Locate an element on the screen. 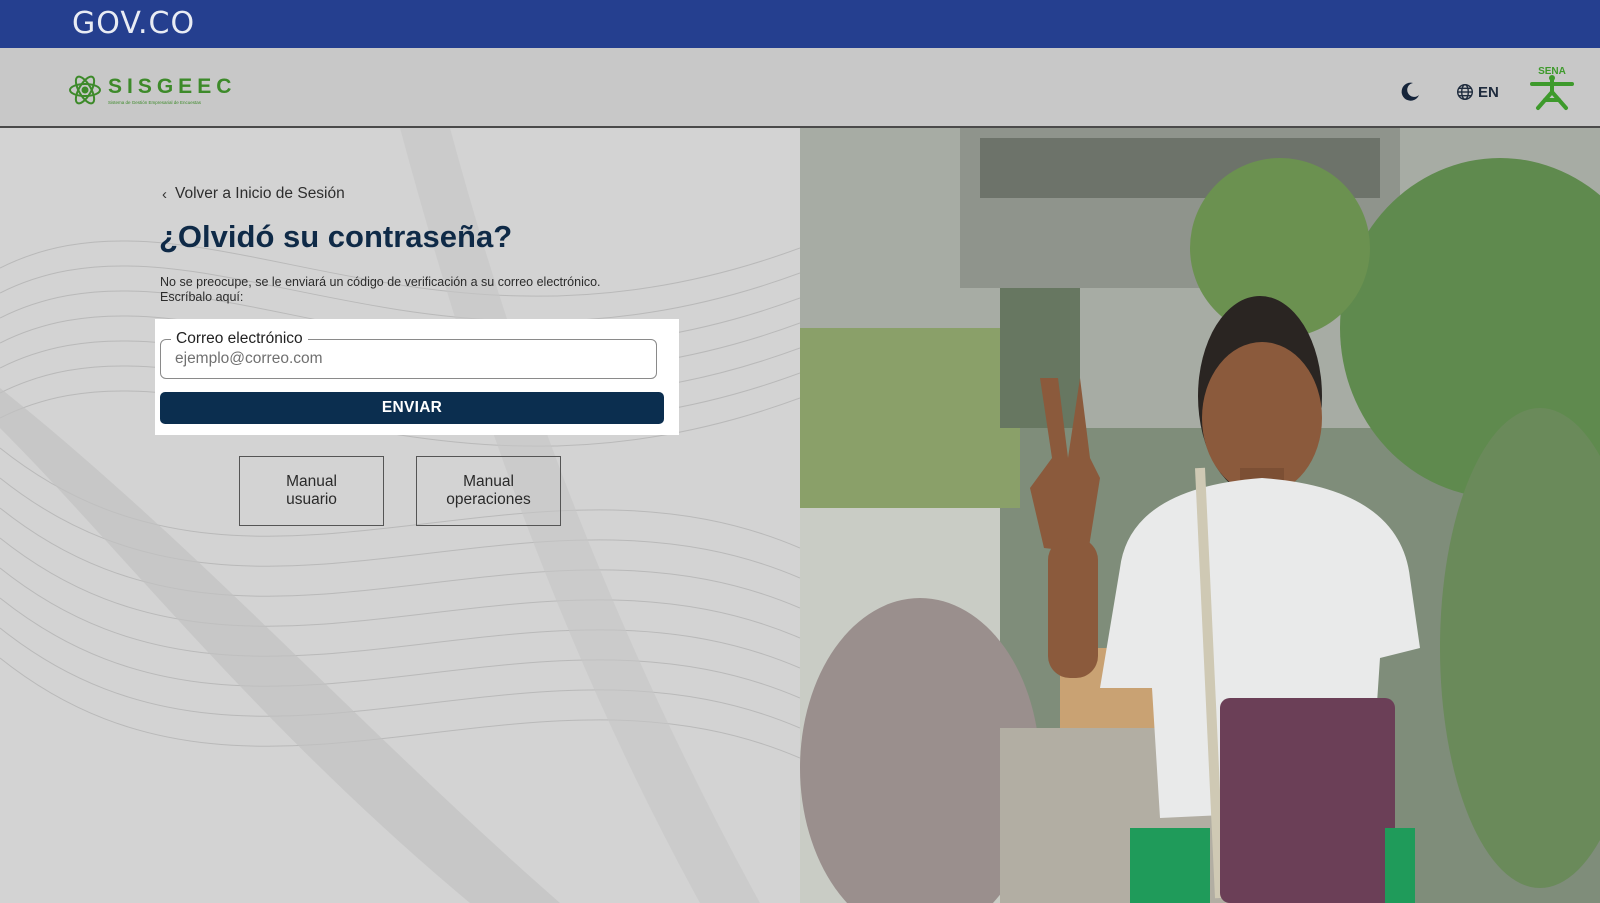 The width and height of the screenshot is (1600, 903). page-title: ¿Olvidó su contraseña? is located at coordinates (336, 236).